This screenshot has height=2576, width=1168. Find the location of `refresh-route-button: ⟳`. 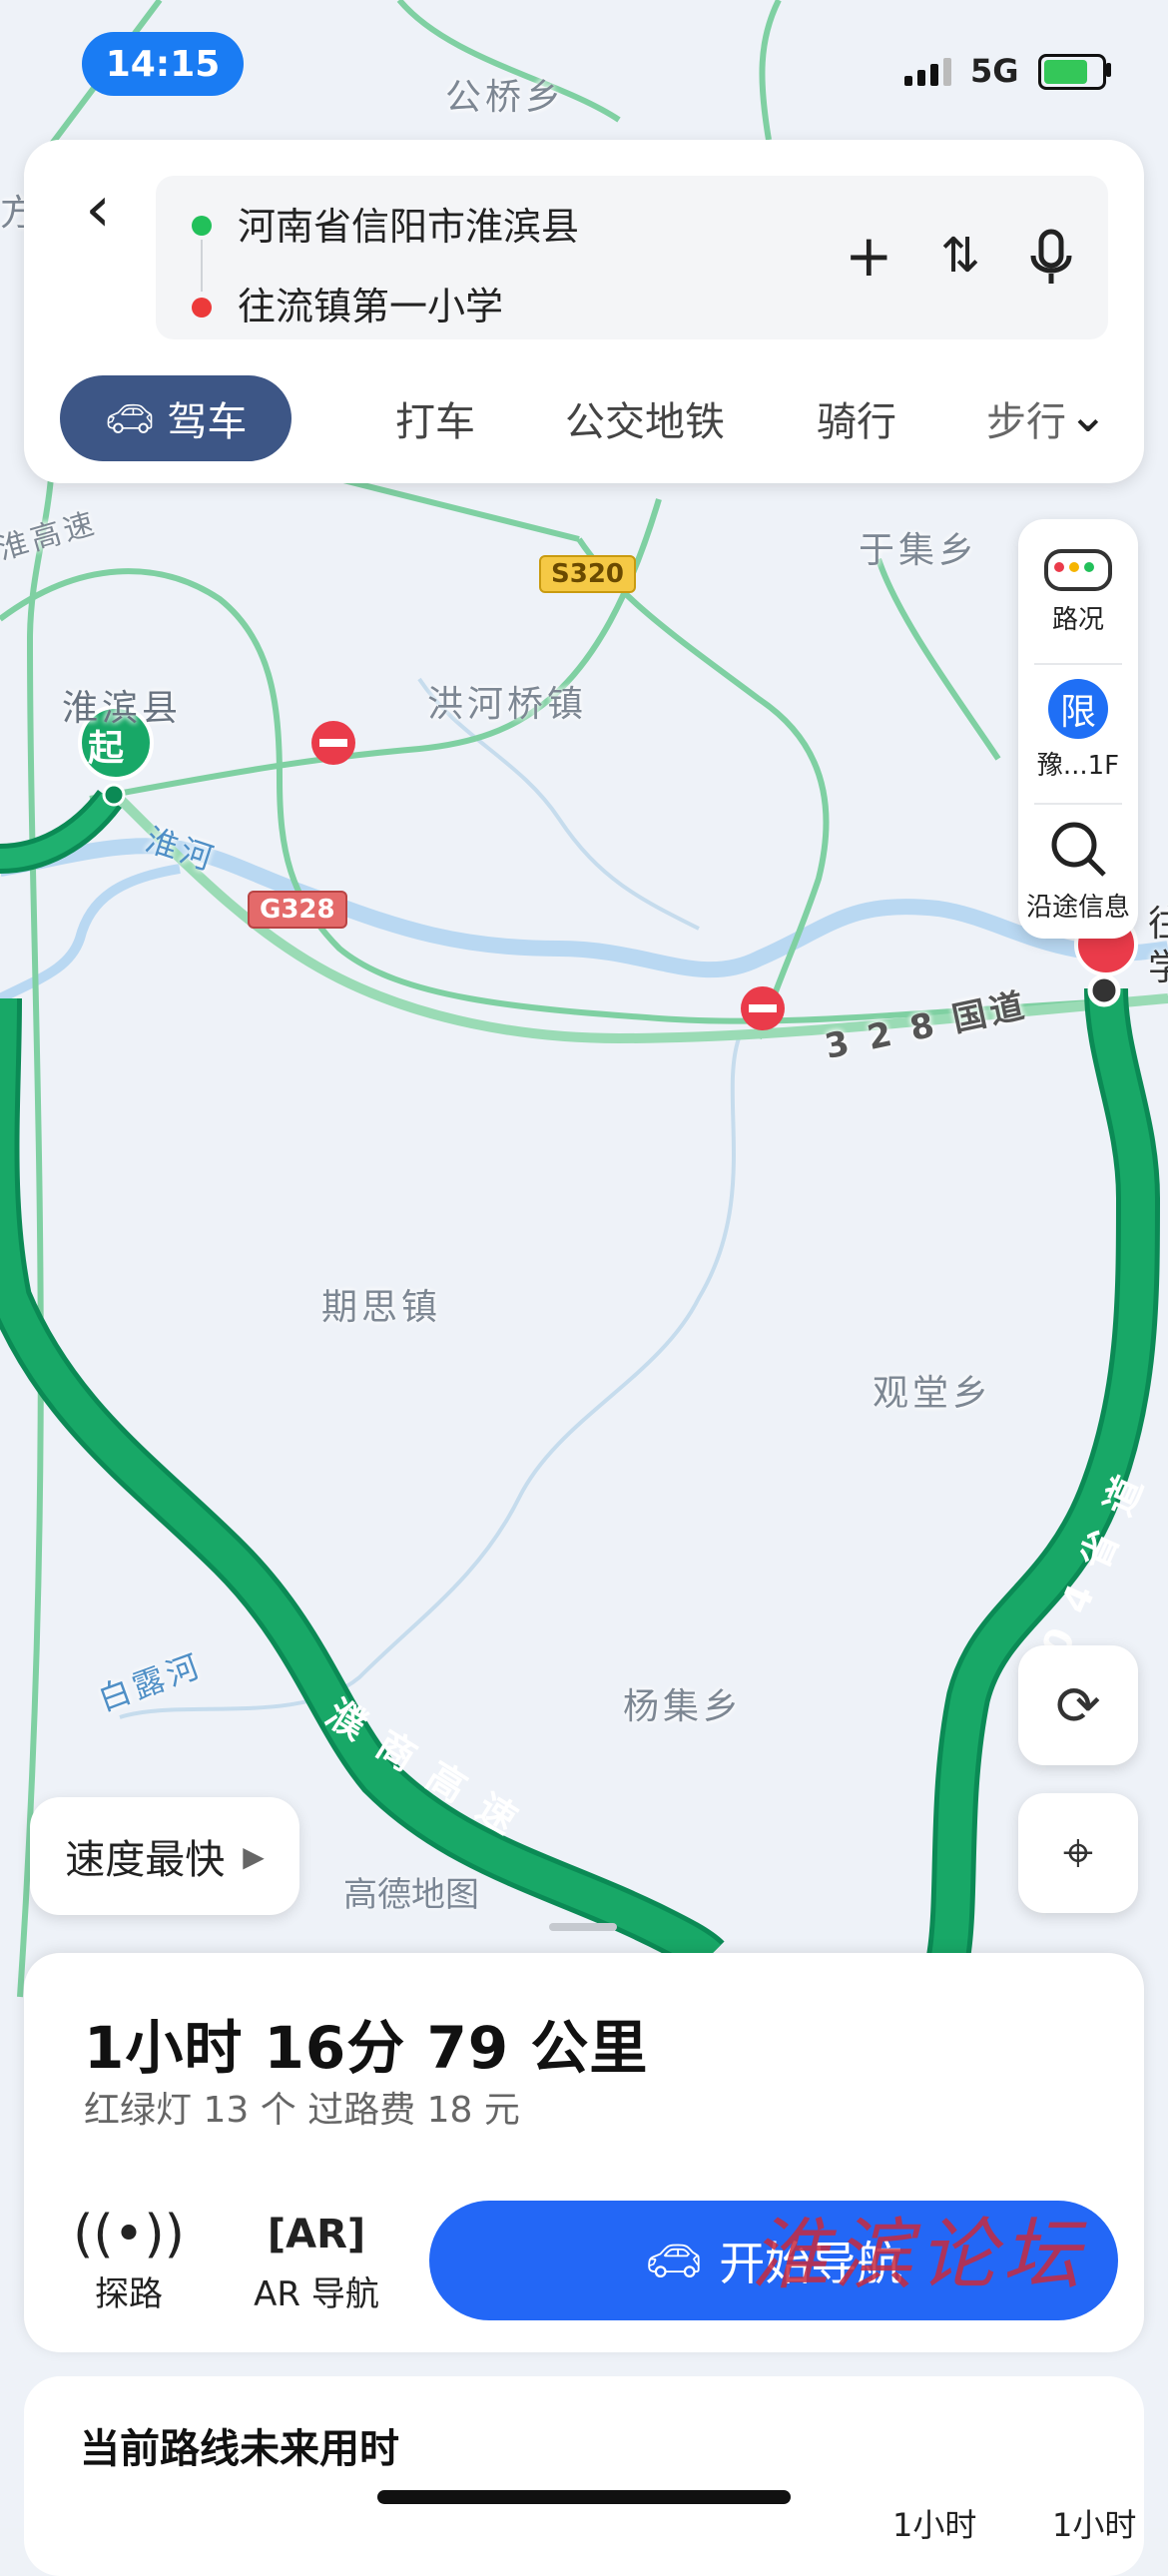

refresh-route-button: ⟳ is located at coordinates (1078, 1705).